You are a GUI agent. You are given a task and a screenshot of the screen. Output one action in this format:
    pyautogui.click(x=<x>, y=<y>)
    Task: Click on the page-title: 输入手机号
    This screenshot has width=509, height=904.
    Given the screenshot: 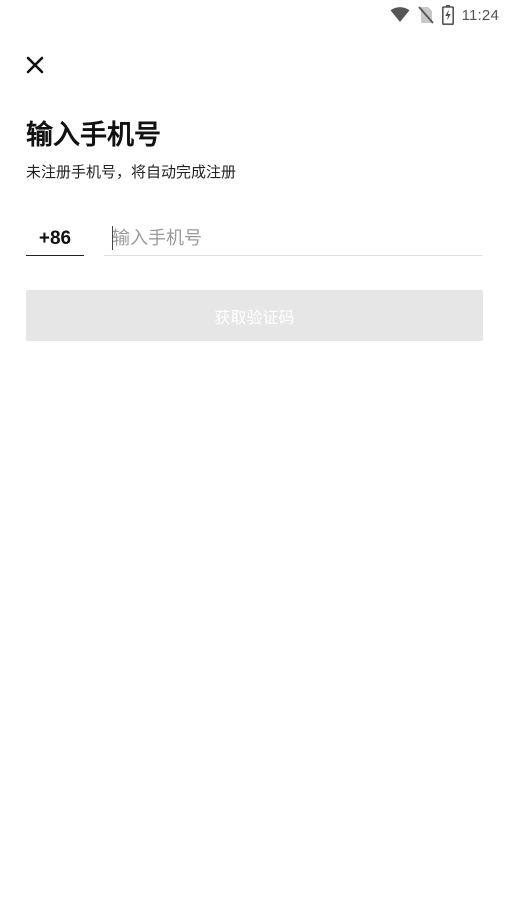 What is the action you would take?
    pyautogui.click(x=93, y=135)
    